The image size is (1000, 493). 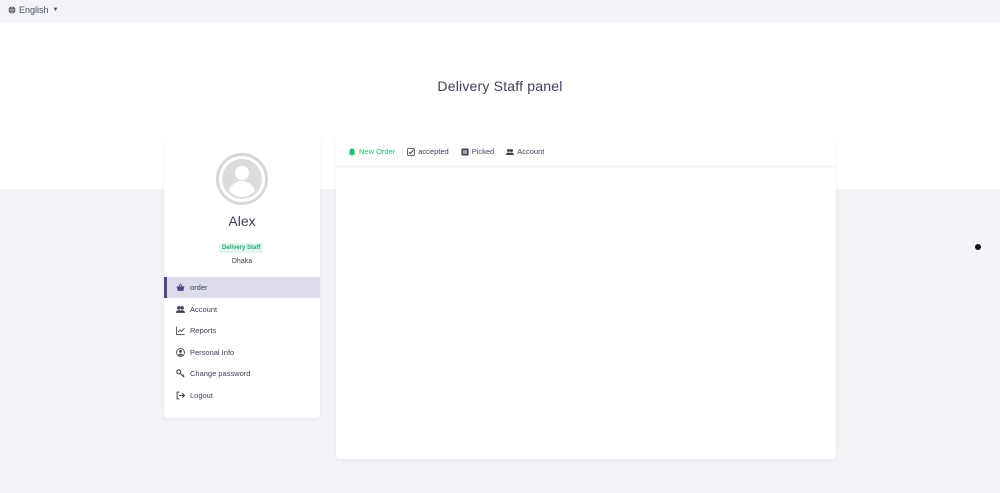 I want to click on sidebar-item-label: Logout, so click(x=201, y=395).